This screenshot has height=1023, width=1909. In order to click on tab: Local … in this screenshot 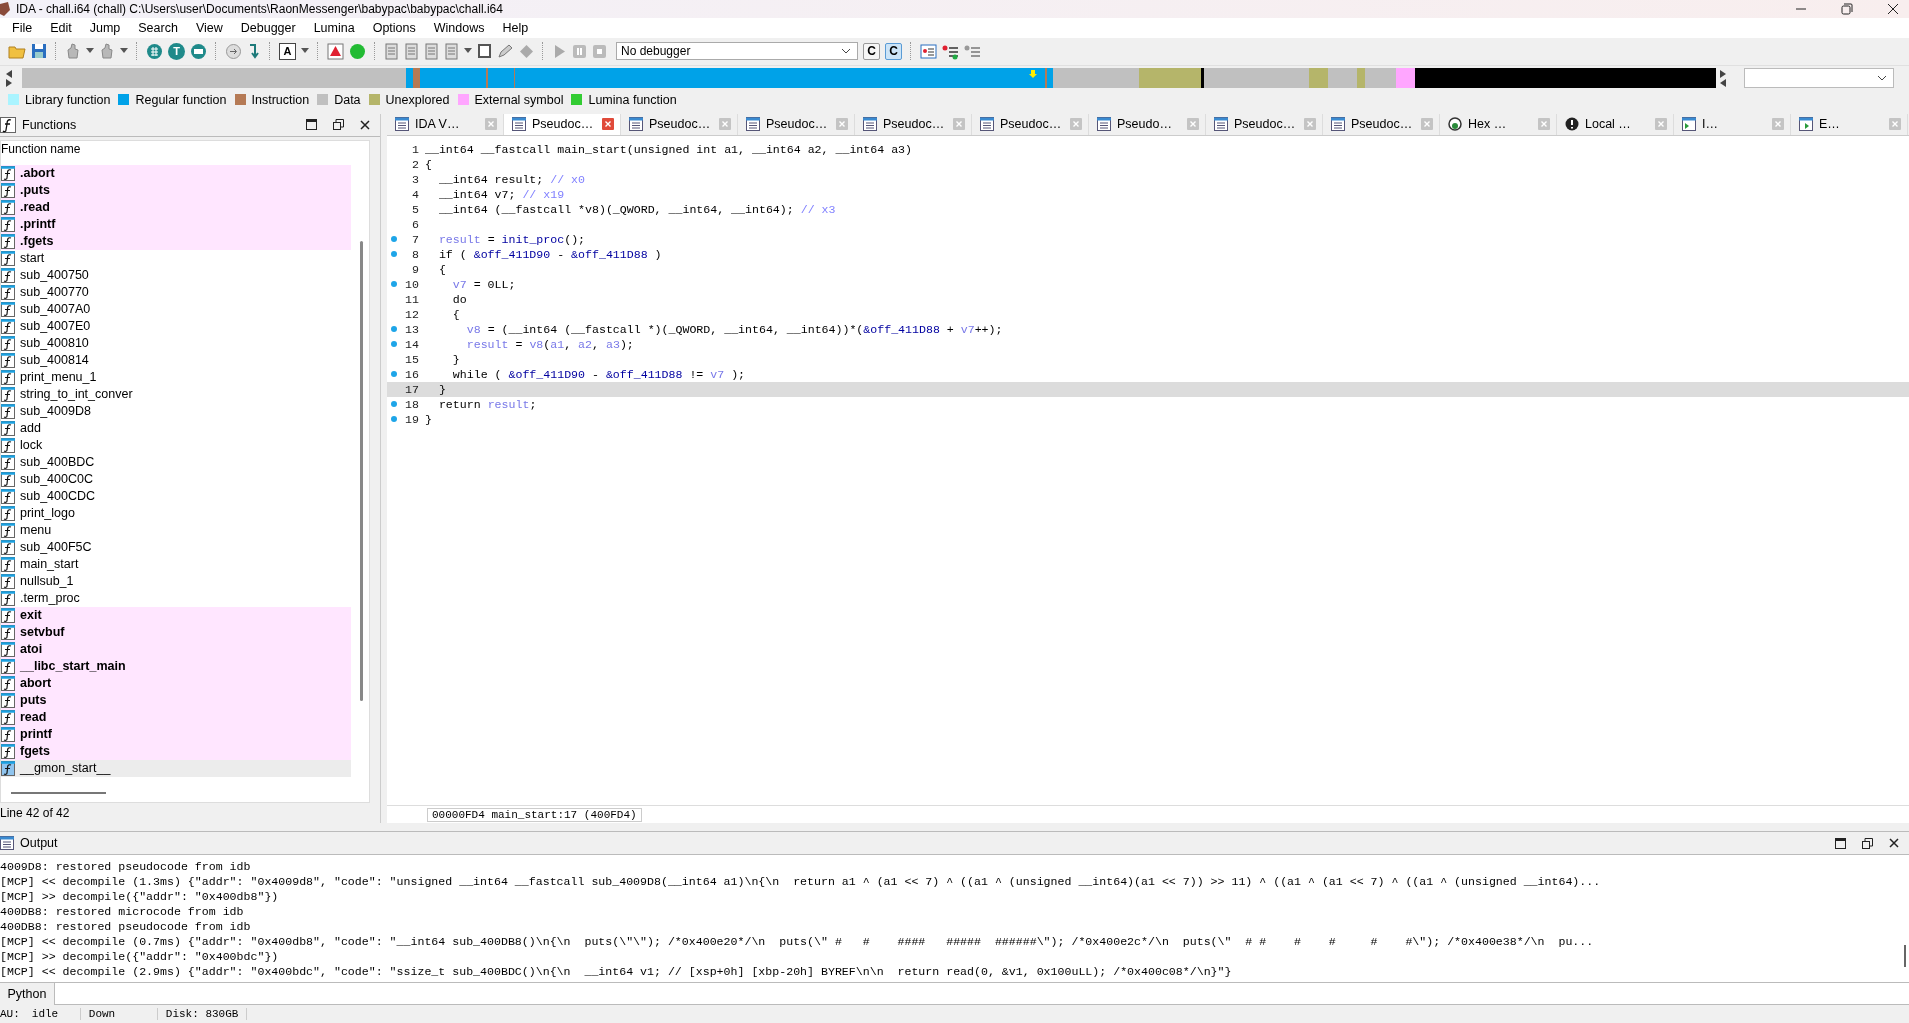, I will do `click(1615, 124)`.